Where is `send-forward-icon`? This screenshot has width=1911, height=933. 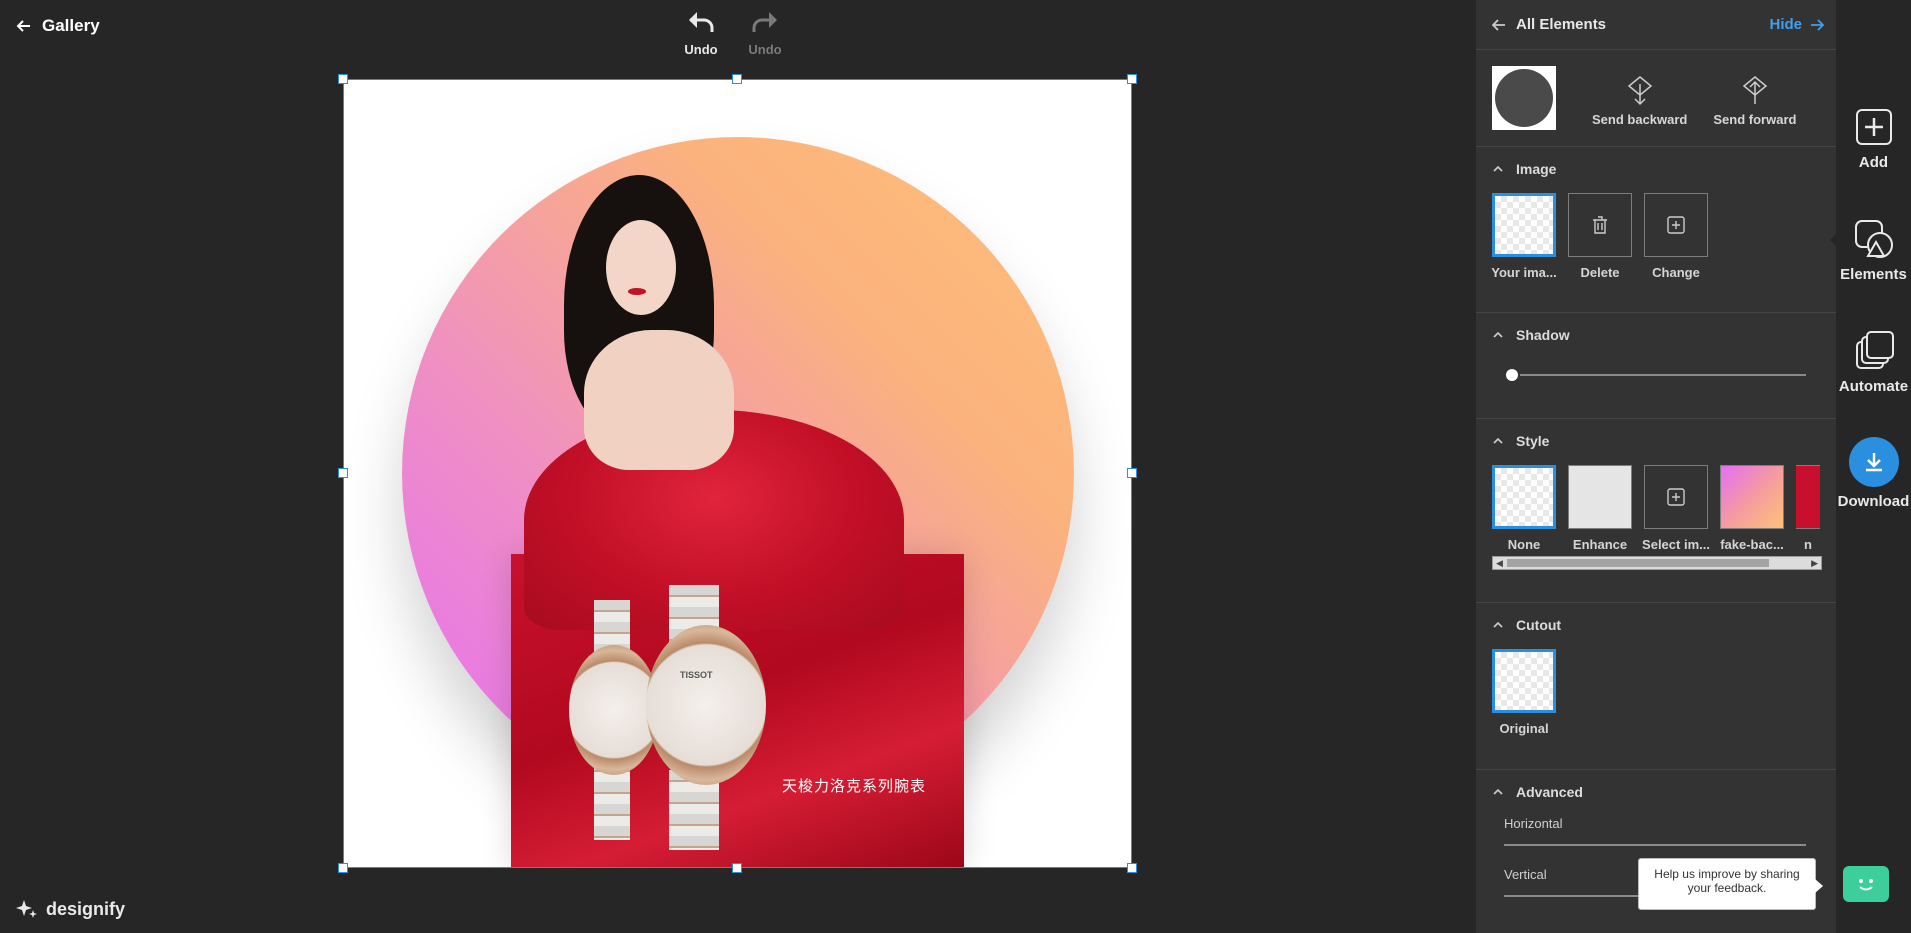
send-forward-icon is located at coordinates (1755, 90).